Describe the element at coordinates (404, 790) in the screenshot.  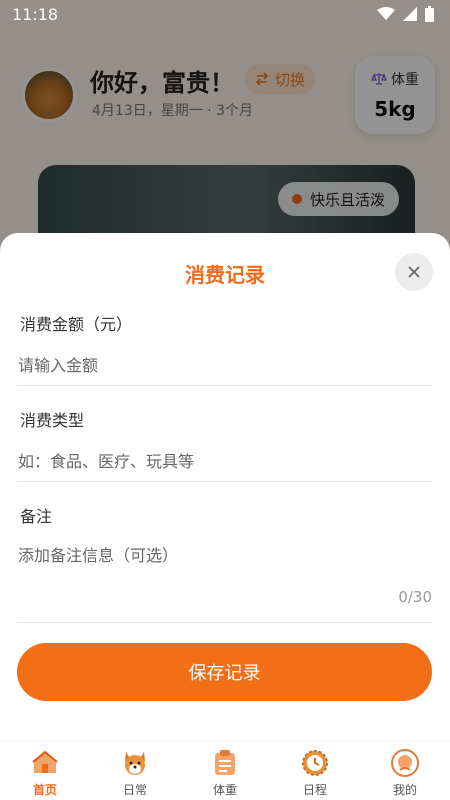
I see `nav-label-profile: 我的` at that location.